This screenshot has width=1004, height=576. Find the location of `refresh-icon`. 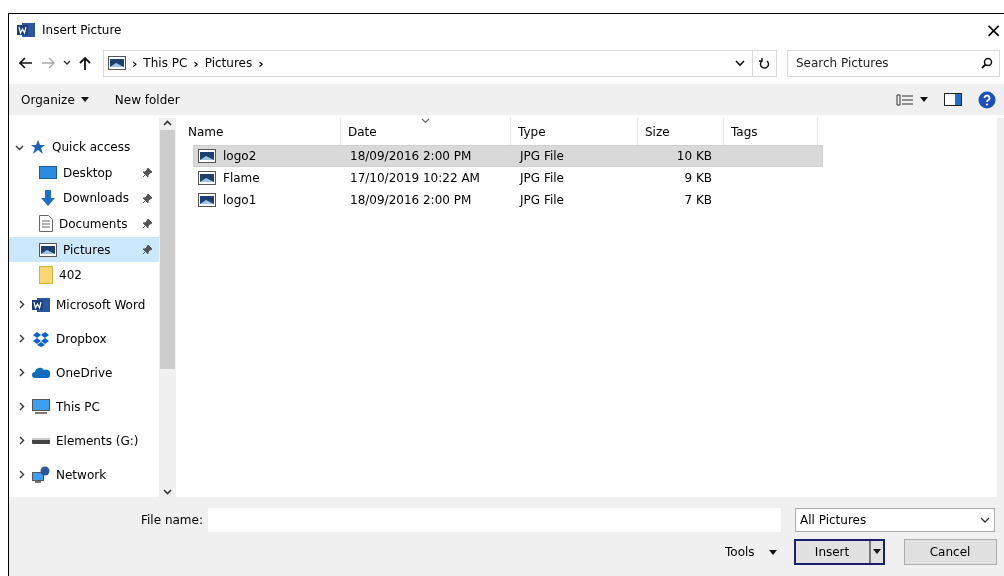

refresh-icon is located at coordinates (764, 63).